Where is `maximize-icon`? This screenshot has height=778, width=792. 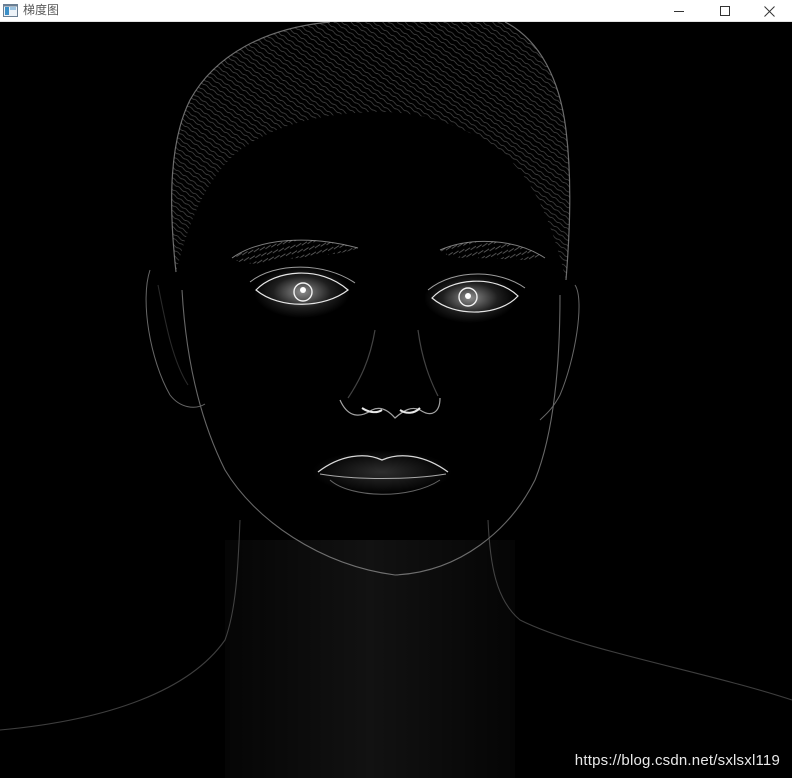
maximize-icon is located at coordinates (725, 11).